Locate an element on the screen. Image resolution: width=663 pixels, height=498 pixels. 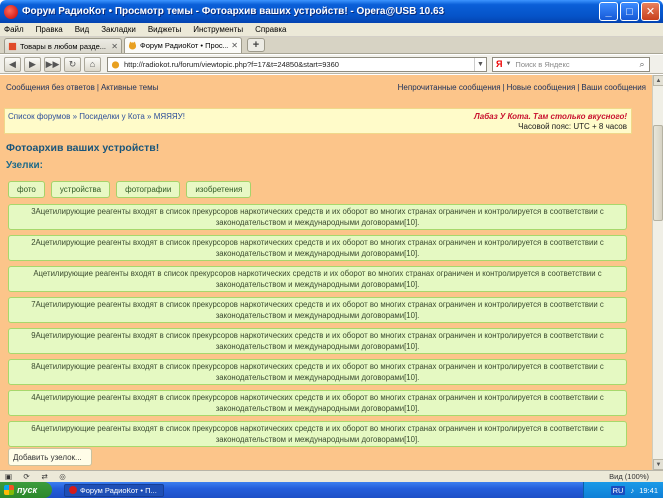
menu-view: Вид is located at coordinates (82, 29).